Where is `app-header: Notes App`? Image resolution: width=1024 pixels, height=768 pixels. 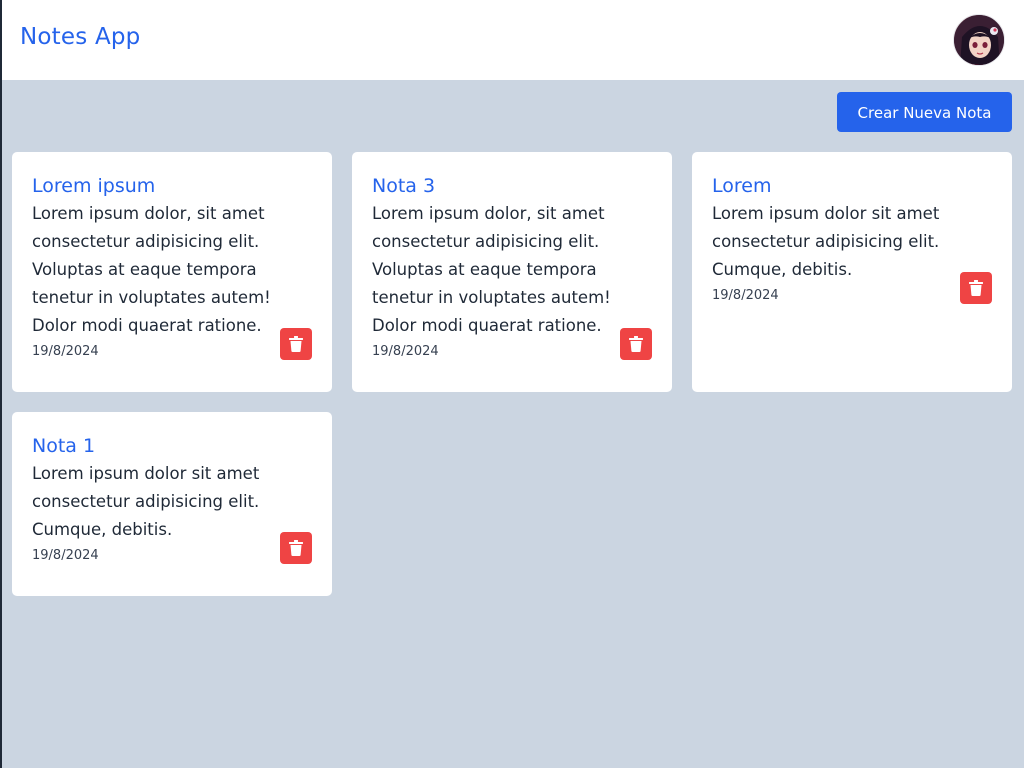 app-header: Notes App is located at coordinates (513, 40).